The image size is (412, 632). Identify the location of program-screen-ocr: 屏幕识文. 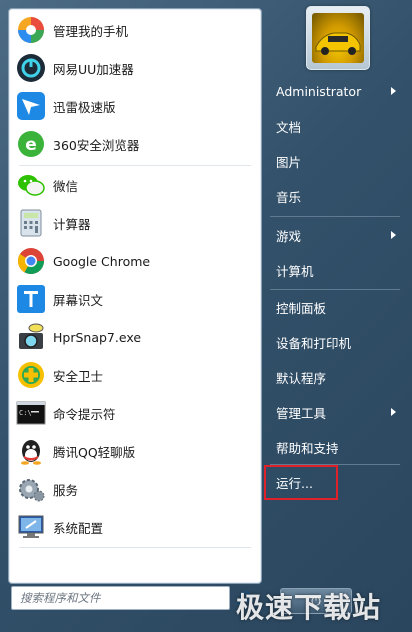
(135, 299).